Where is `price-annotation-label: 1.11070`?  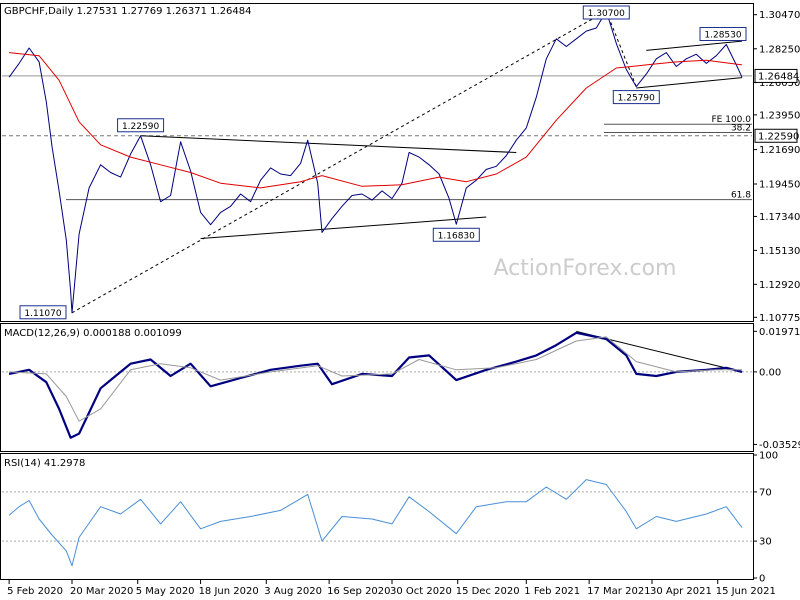
price-annotation-label: 1.11070 is located at coordinates (42, 314).